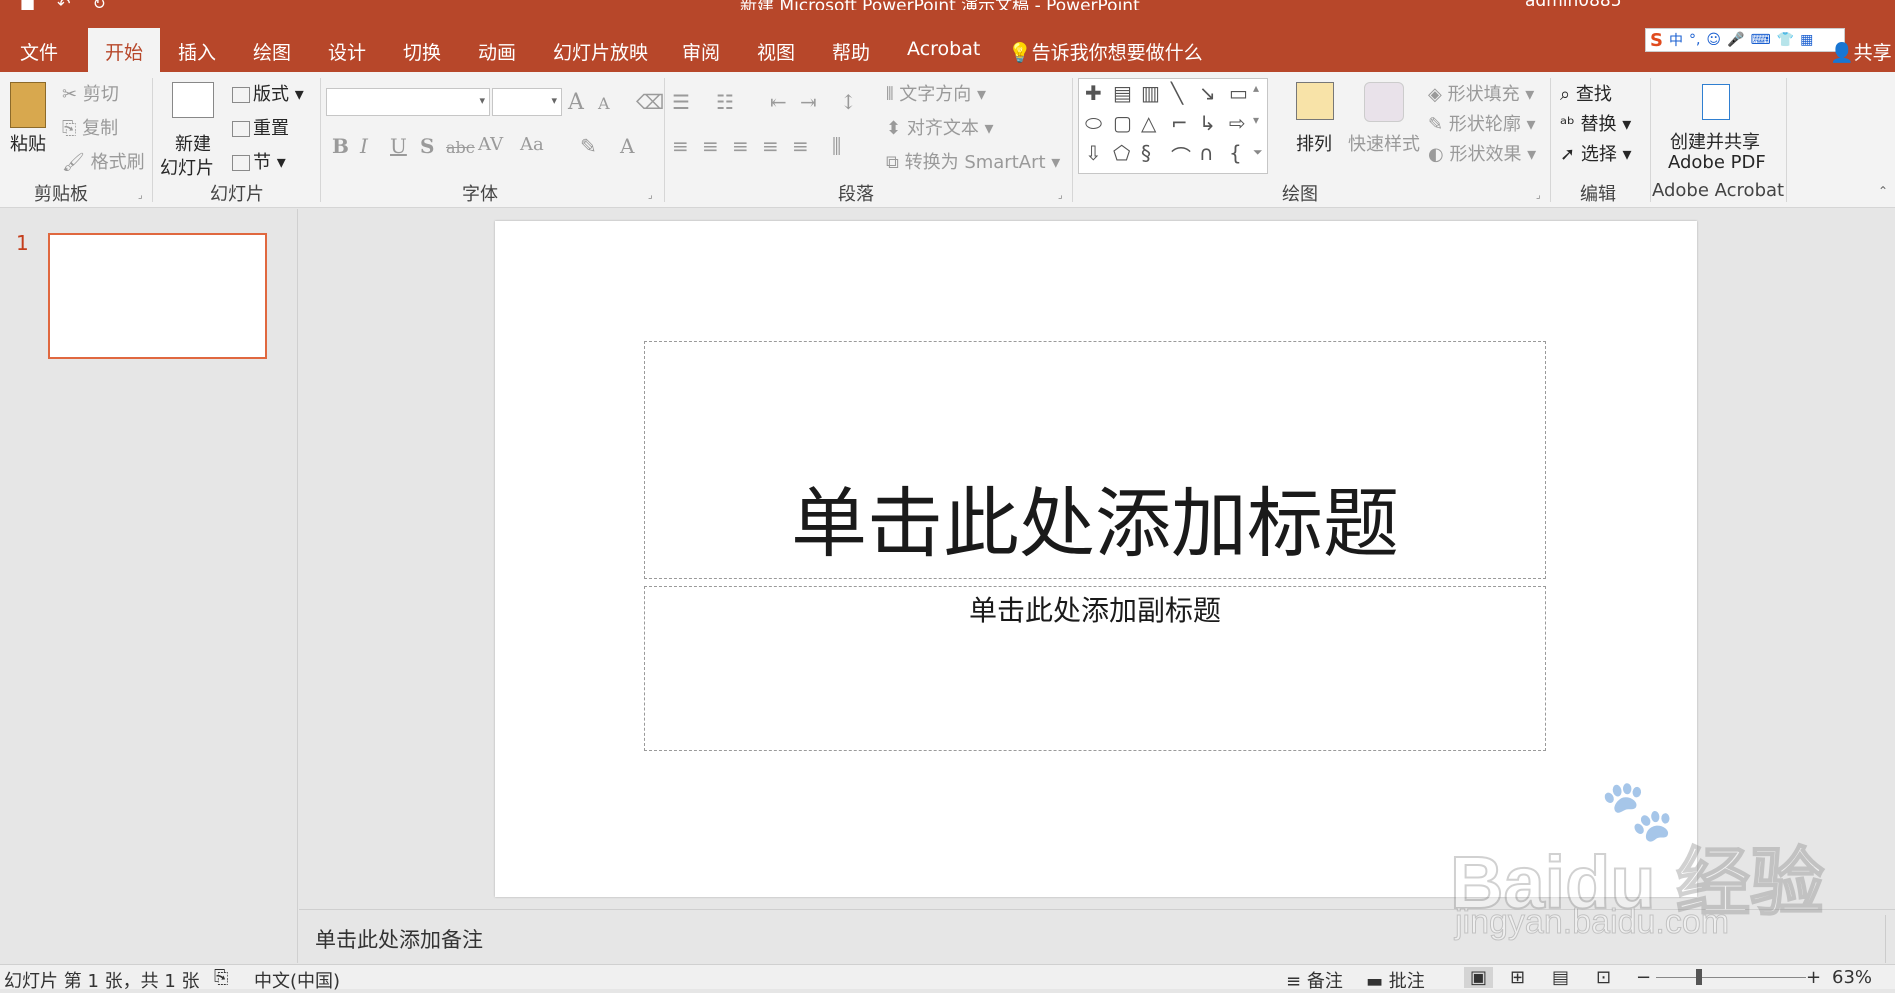  What do you see at coordinates (1482, 123) in the screenshot?
I see `shape-outline-button: ✎ 形状轮廓 ▾` at bounding box center [1482, 123].